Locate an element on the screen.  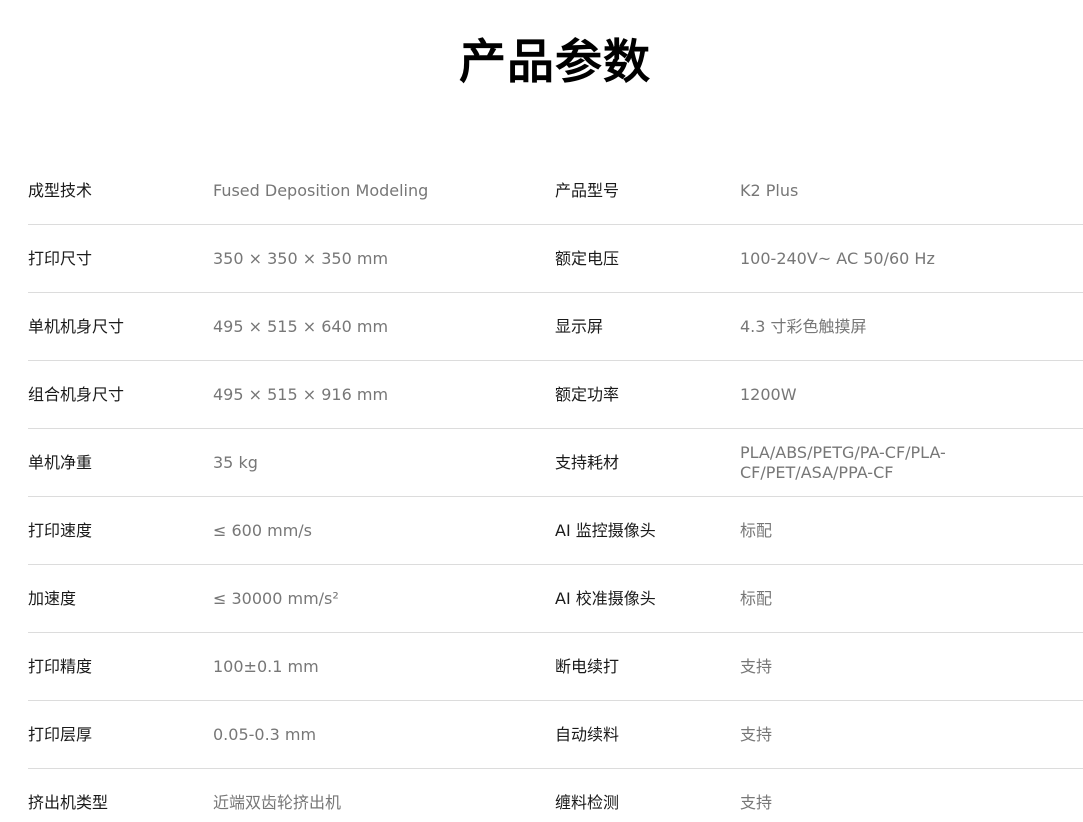
spec-row: 挤出机类型 近端双齿轮挤出机 缠料检测 支持 is located at coordinates (555, 795).